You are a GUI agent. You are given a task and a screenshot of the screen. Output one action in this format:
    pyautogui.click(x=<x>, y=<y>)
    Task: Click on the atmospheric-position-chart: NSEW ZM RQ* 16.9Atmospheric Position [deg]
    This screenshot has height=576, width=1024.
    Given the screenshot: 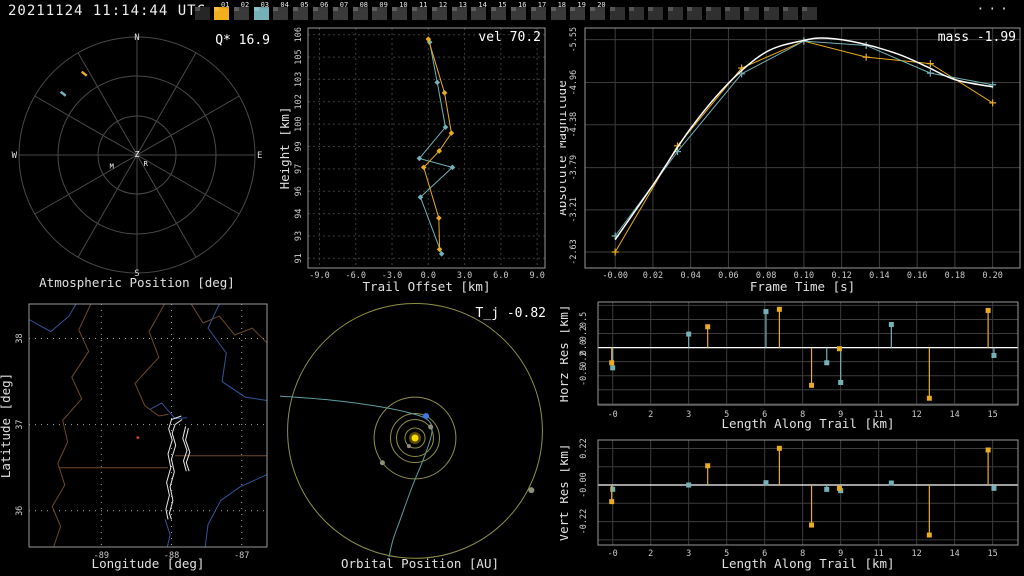 What is the action you would take?
    pyautogui.click(x=141, y=161)
    